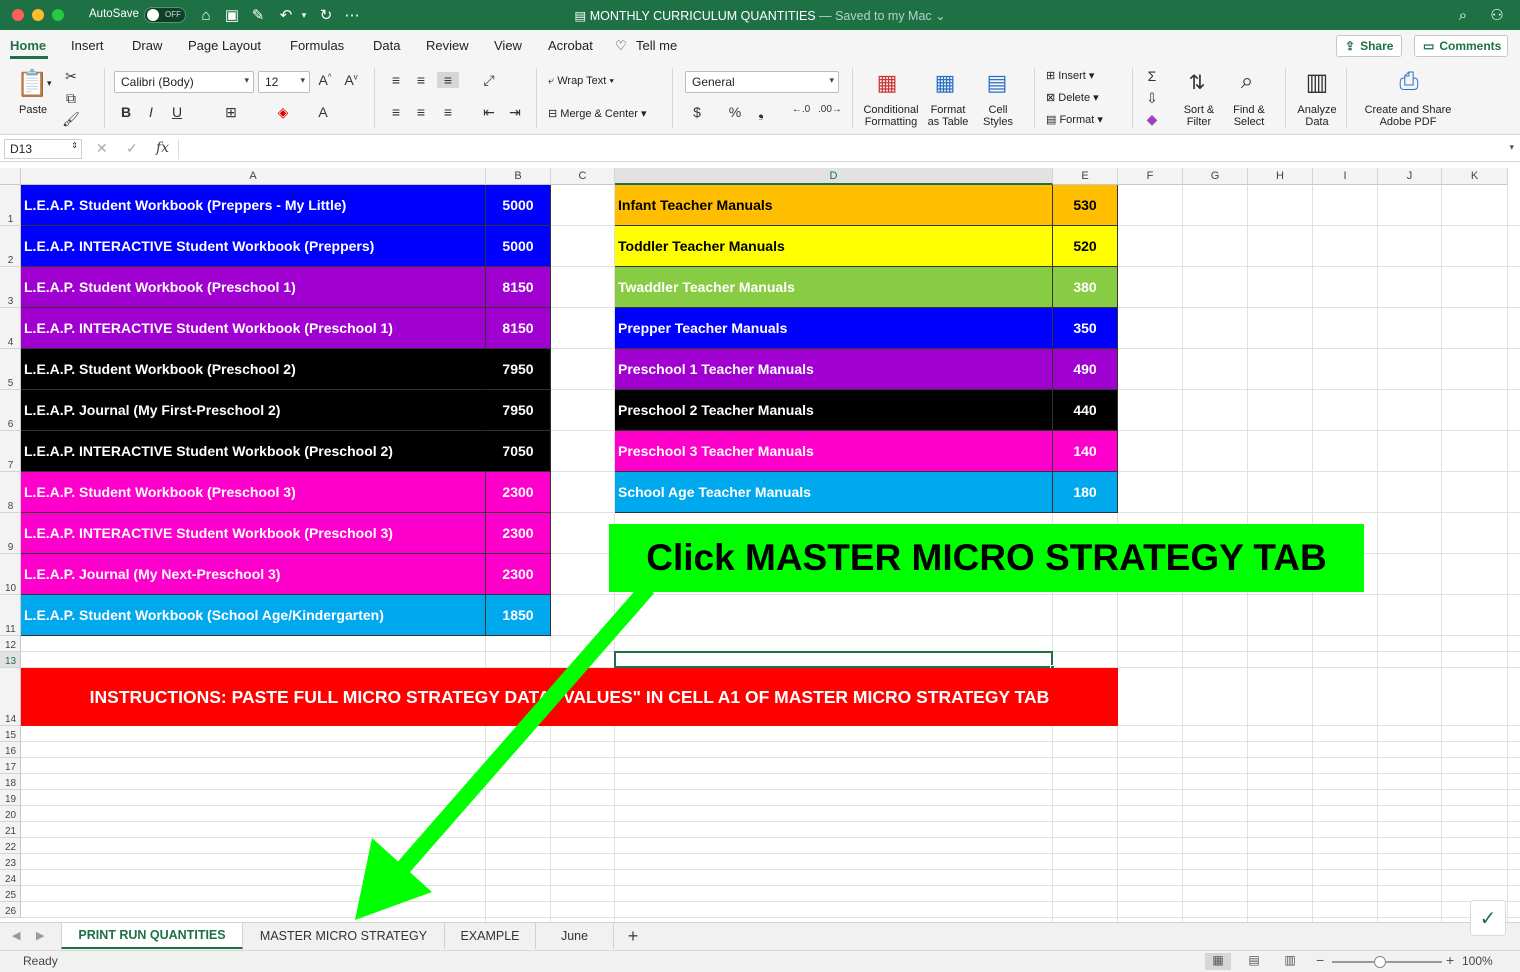 This screenshot has width=1520, height=972. I want to click on find-select-icon: ⌕, so click(1247, 81).